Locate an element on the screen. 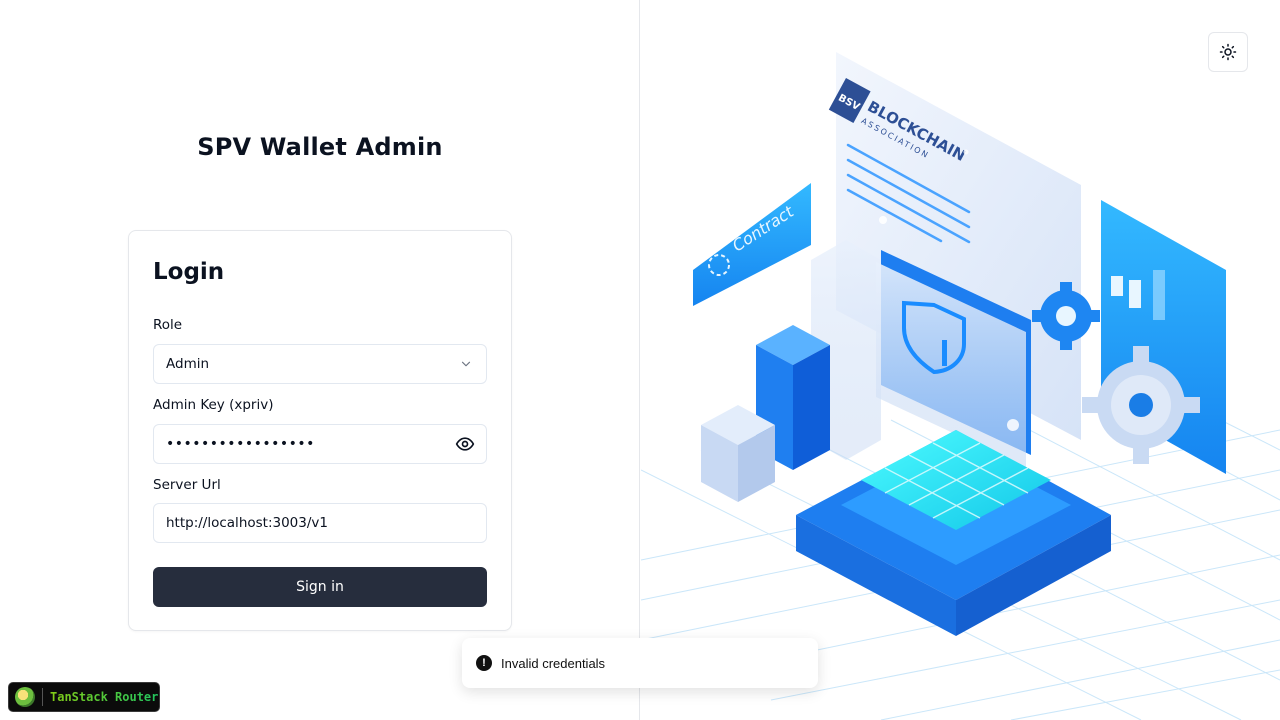 The width and height of the screenshot is (1280, 720). app-title: SPV Wallet Admin is located at coordinates (320, 147).